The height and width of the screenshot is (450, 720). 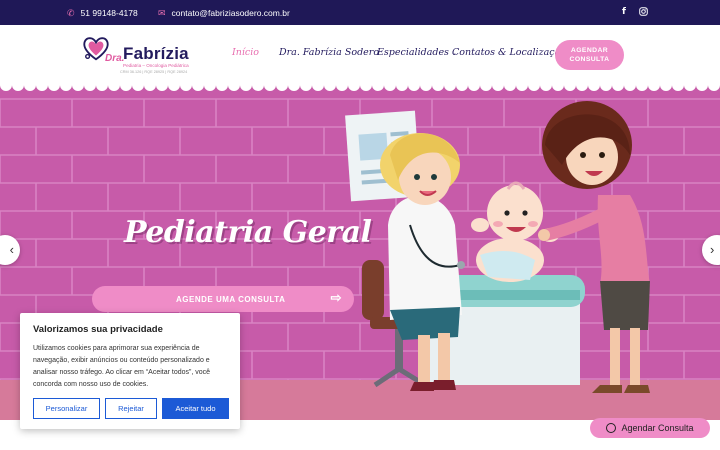 I want to click on cookie-accept-button: Aceitar tudo, so click(x=195, y=408).